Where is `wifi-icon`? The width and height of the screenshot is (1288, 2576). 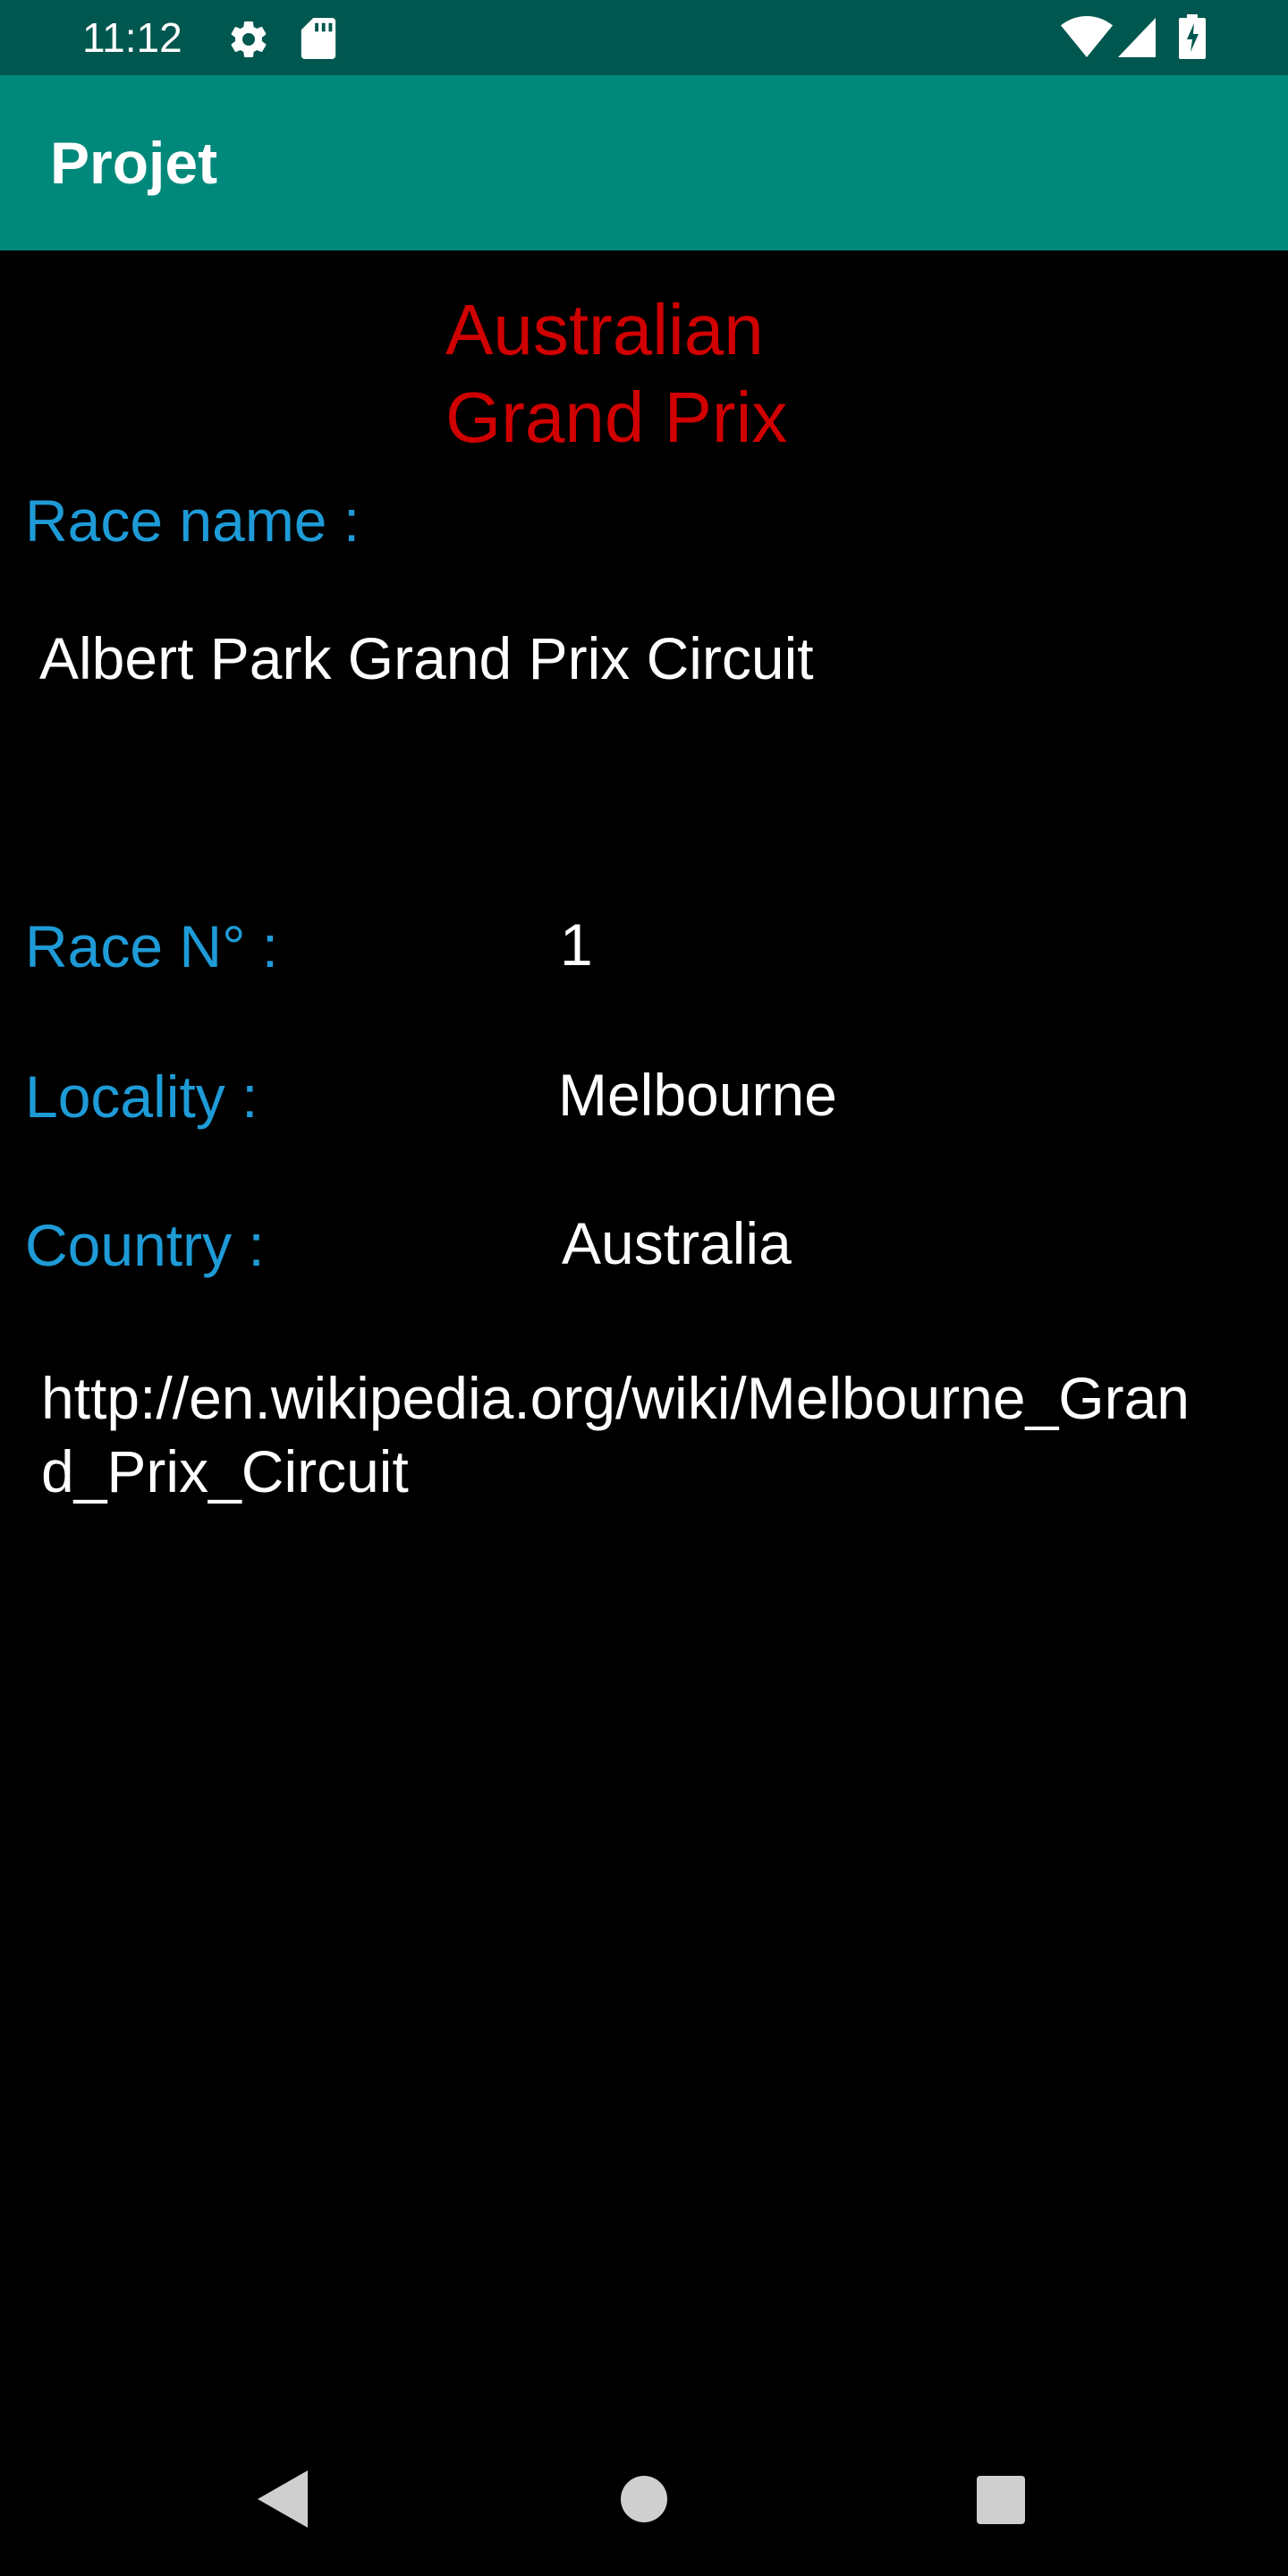 wifi-icon is located at coordinates (1087, 39).